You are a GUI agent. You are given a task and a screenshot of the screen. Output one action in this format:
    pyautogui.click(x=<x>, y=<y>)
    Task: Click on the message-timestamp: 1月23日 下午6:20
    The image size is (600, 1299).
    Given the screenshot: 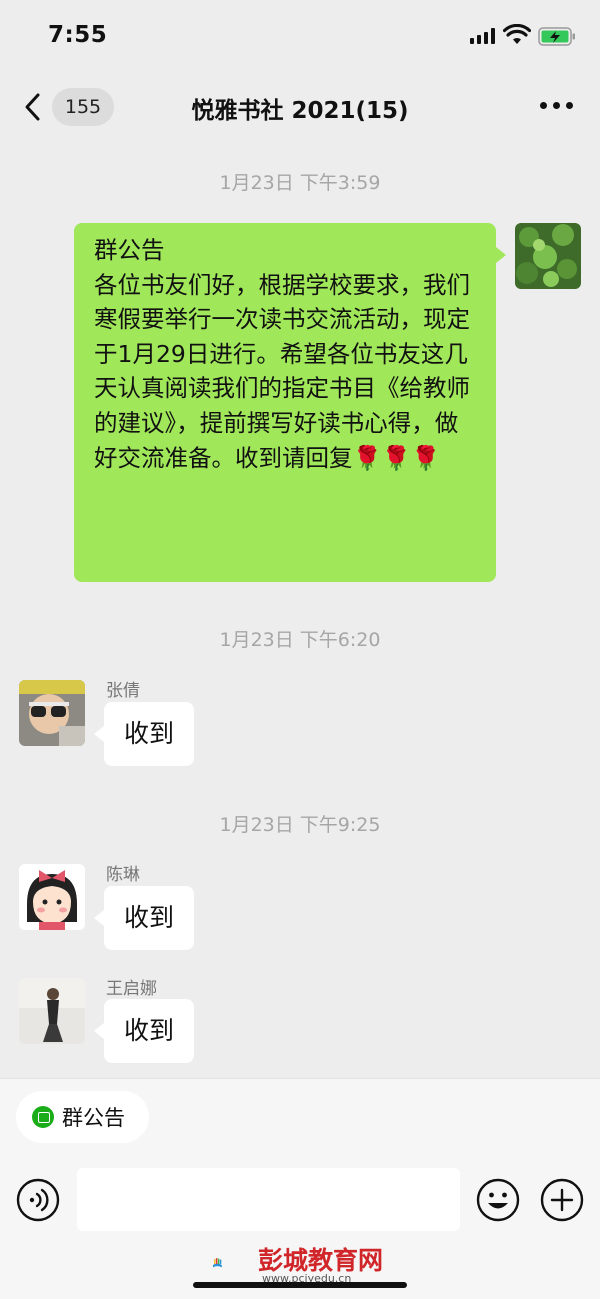 What is the action you would take?
    pyautogui.click(x=300, y=640)
    